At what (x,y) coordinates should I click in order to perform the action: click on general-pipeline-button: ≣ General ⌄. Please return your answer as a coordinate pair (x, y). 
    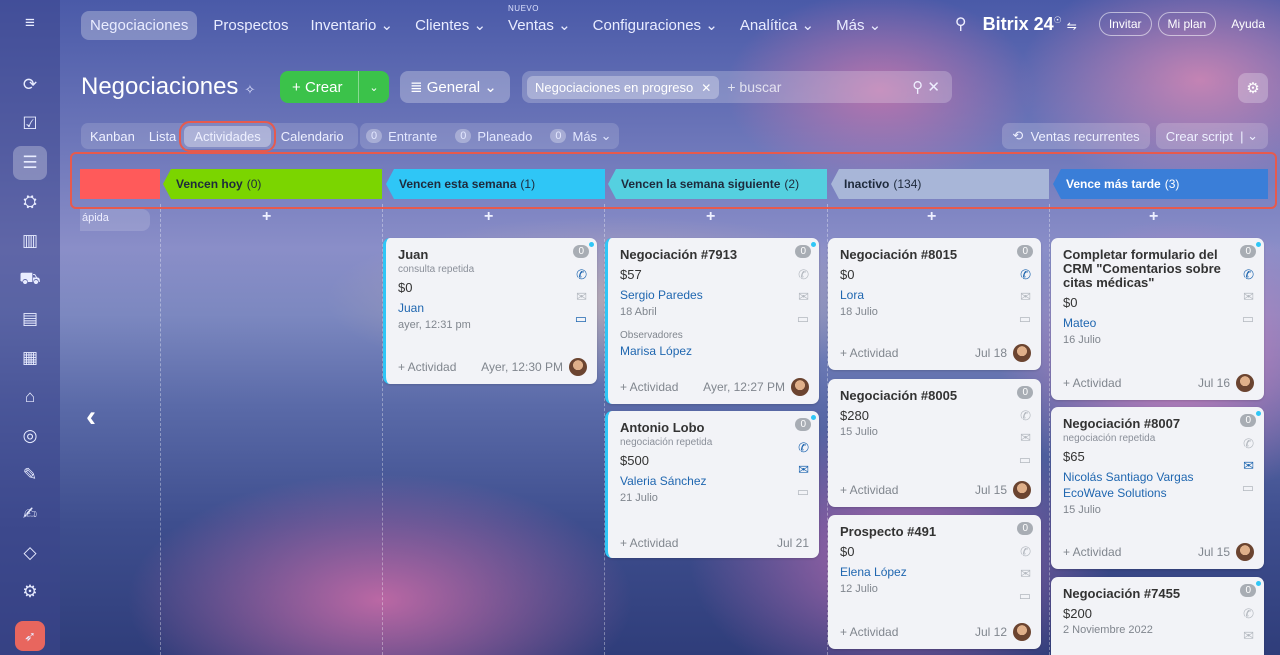
    Looking at the image, I should click on (455, 87).